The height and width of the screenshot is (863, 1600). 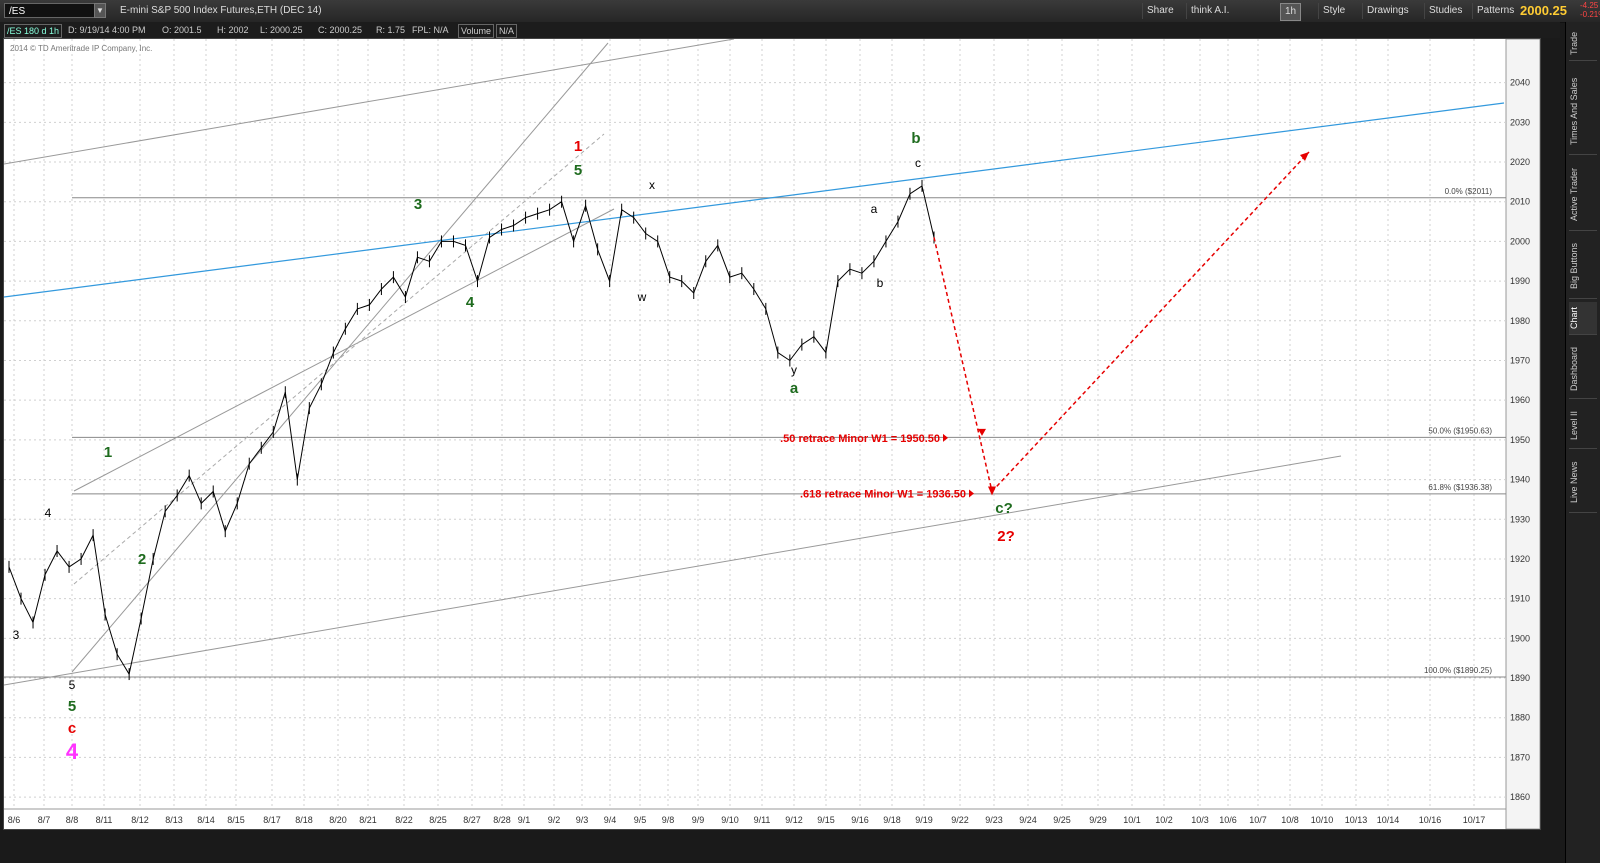 What do you see at coordinates (1460, 430) in the screenshot?
I see `fib-level-label: 50.0% ($1950.63)` at bounding box center [1460, 430].